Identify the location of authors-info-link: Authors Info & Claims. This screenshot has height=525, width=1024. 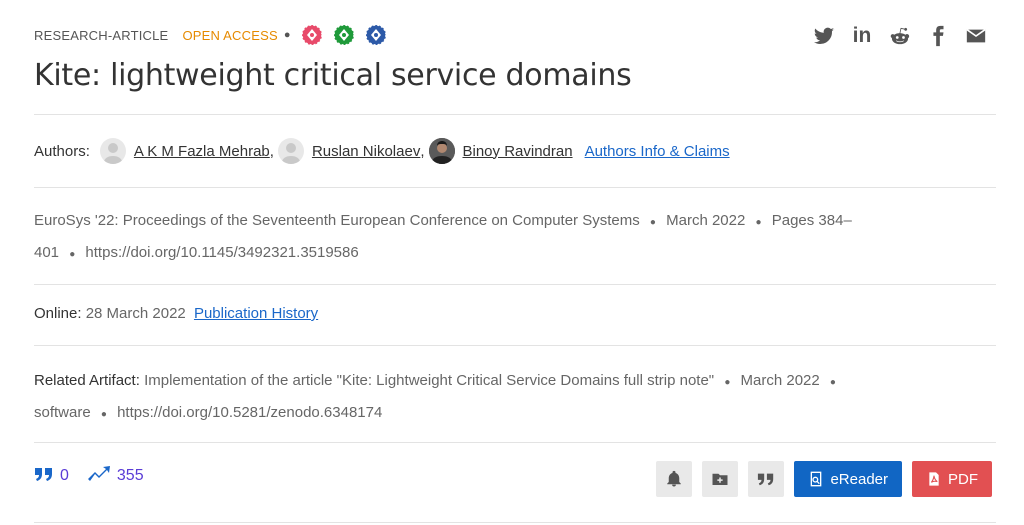
(657, 151).